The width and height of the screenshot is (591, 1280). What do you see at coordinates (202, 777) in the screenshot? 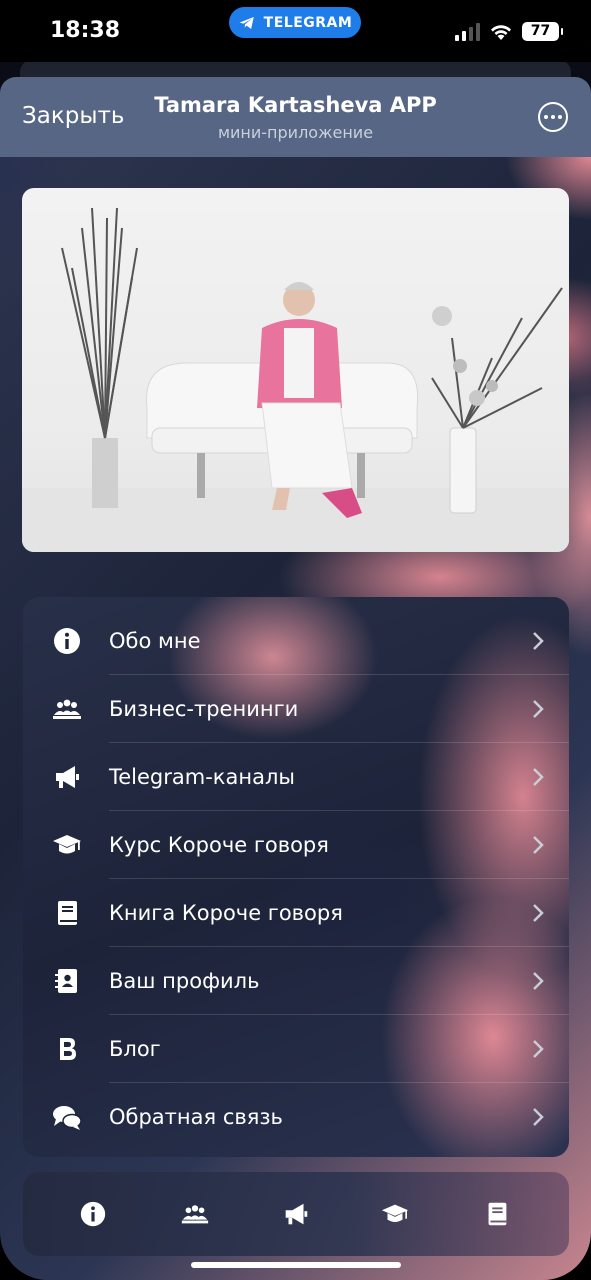
I see `menu-item-label: Telegram-каналы` at bounding box center [202, 777].